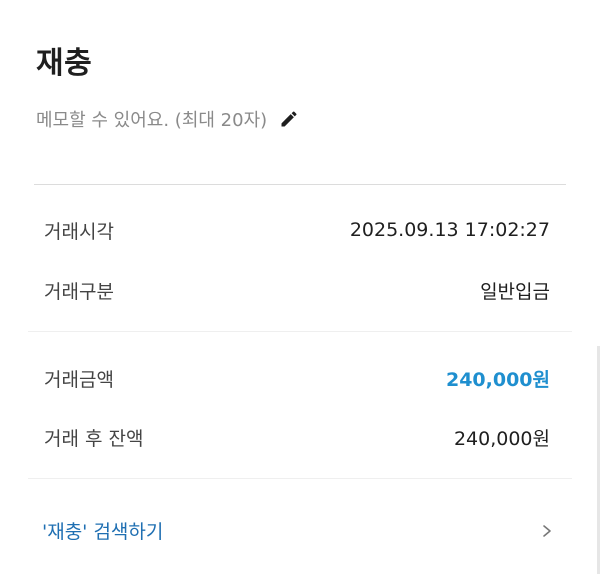  What do you see at coordinates (103, 531) in the screenshot?
I see `search-keyword-label: '재충' 검색하기` at bounding box center [103, 531].